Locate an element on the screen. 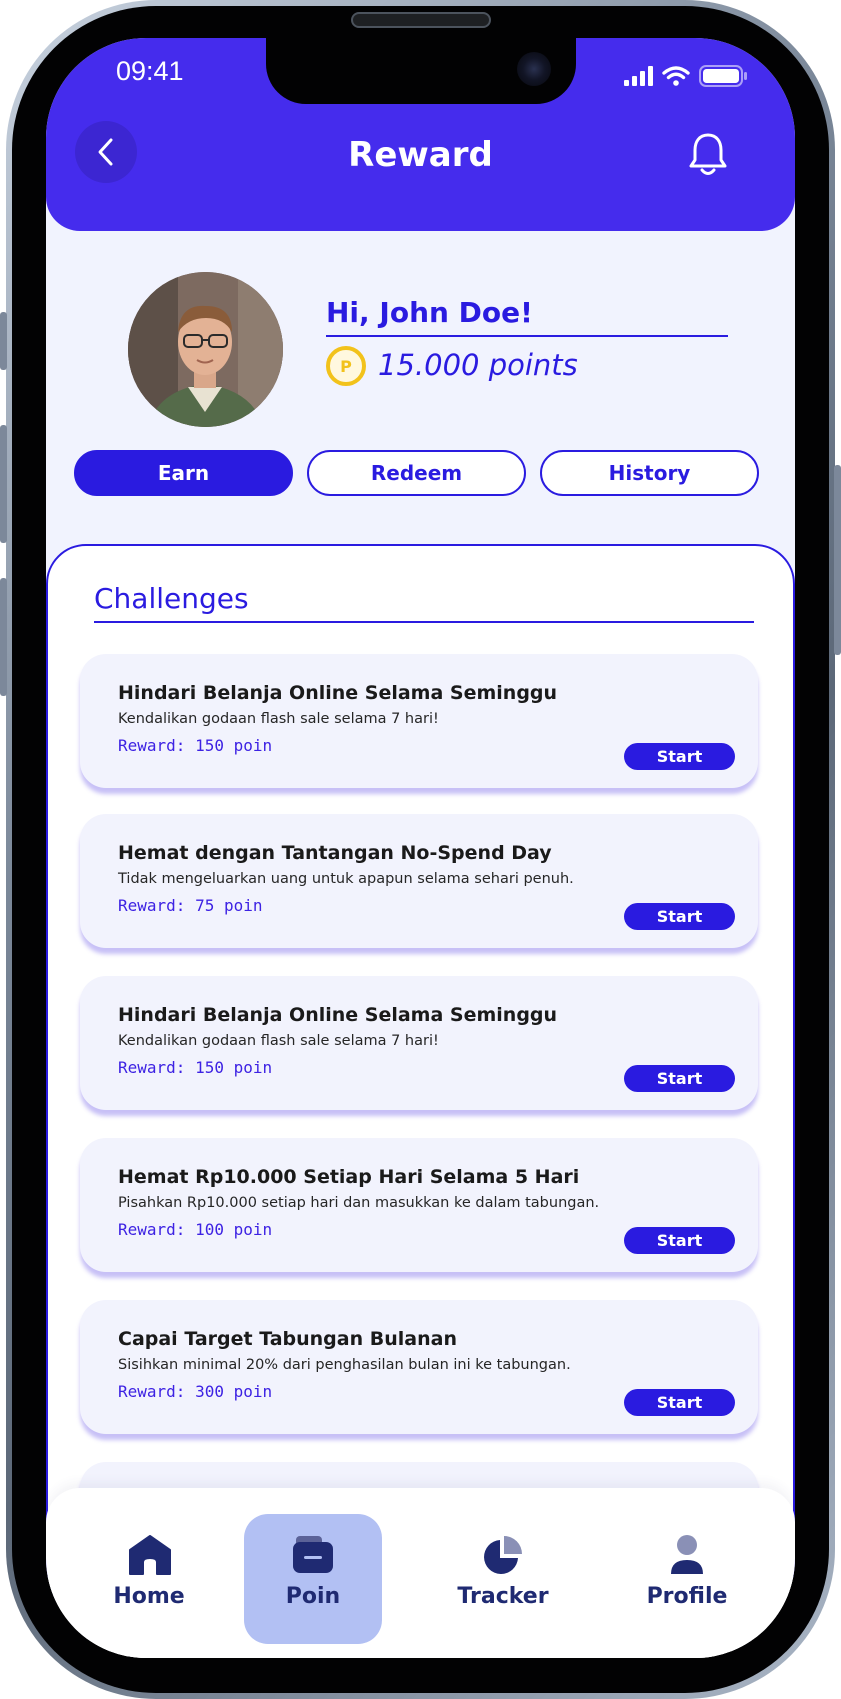 The image size is (841, 1699). greeting-text: Hi, John Doe! is located at coordinates (527, 316).